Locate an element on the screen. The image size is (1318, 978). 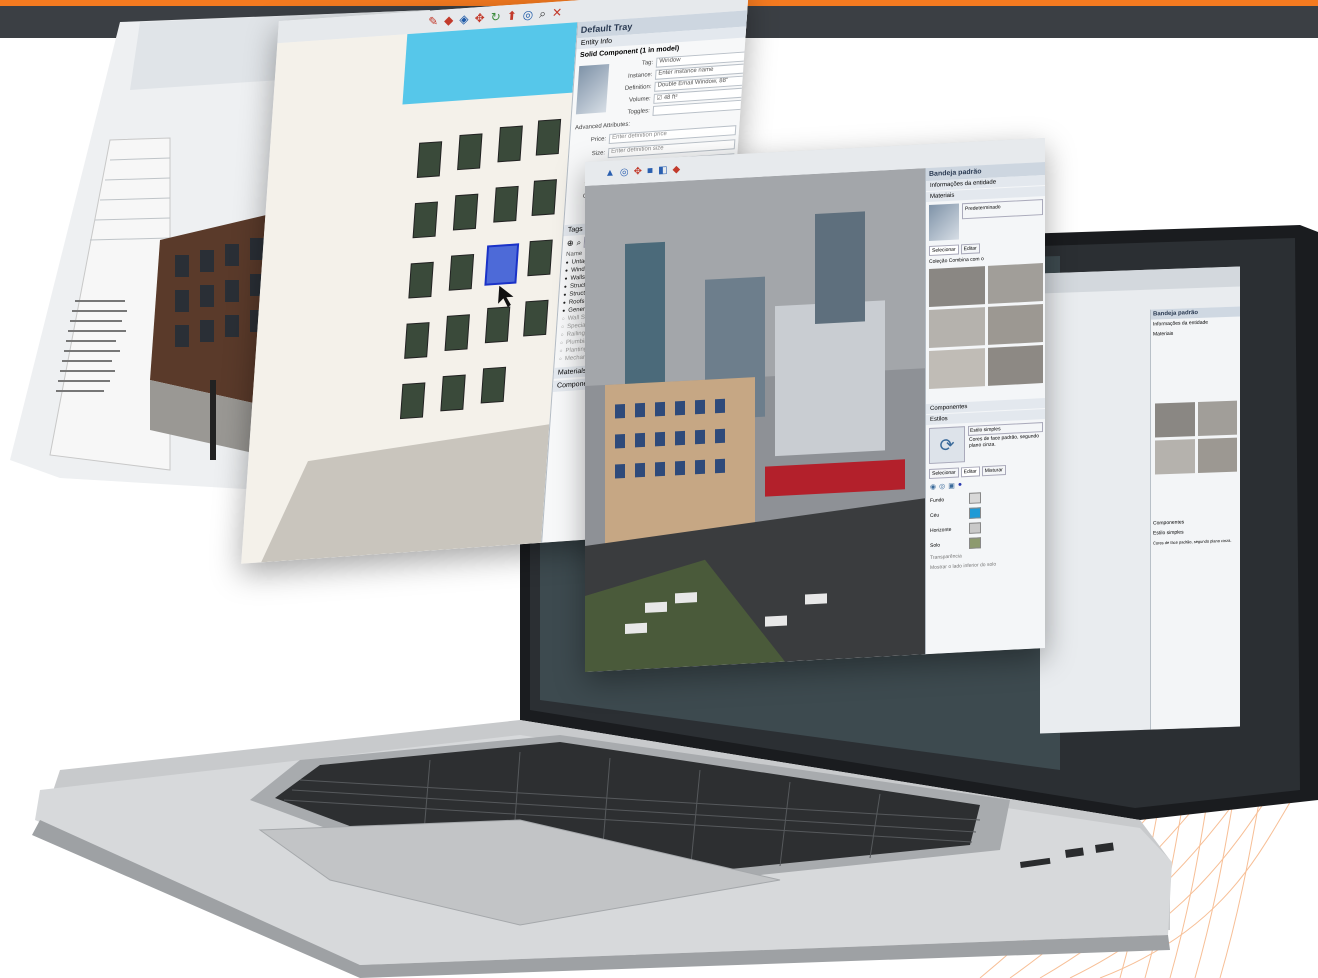
cursor-icon is located at coordinates (506, 296).